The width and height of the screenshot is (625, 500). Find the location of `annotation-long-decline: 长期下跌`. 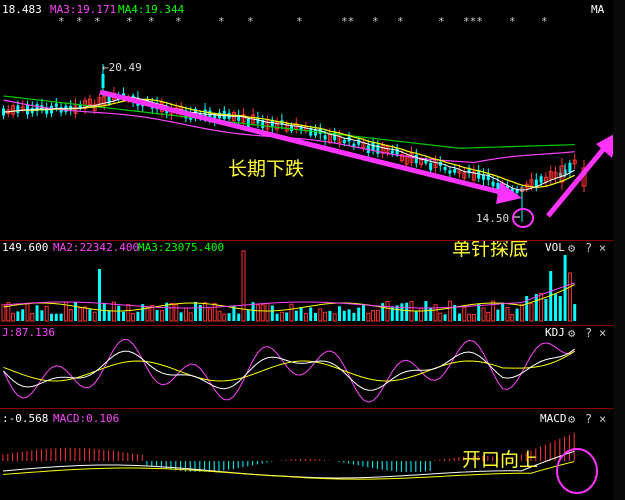

annotation-long-decline: 长期下跌 is located at coordinates (266, 169).